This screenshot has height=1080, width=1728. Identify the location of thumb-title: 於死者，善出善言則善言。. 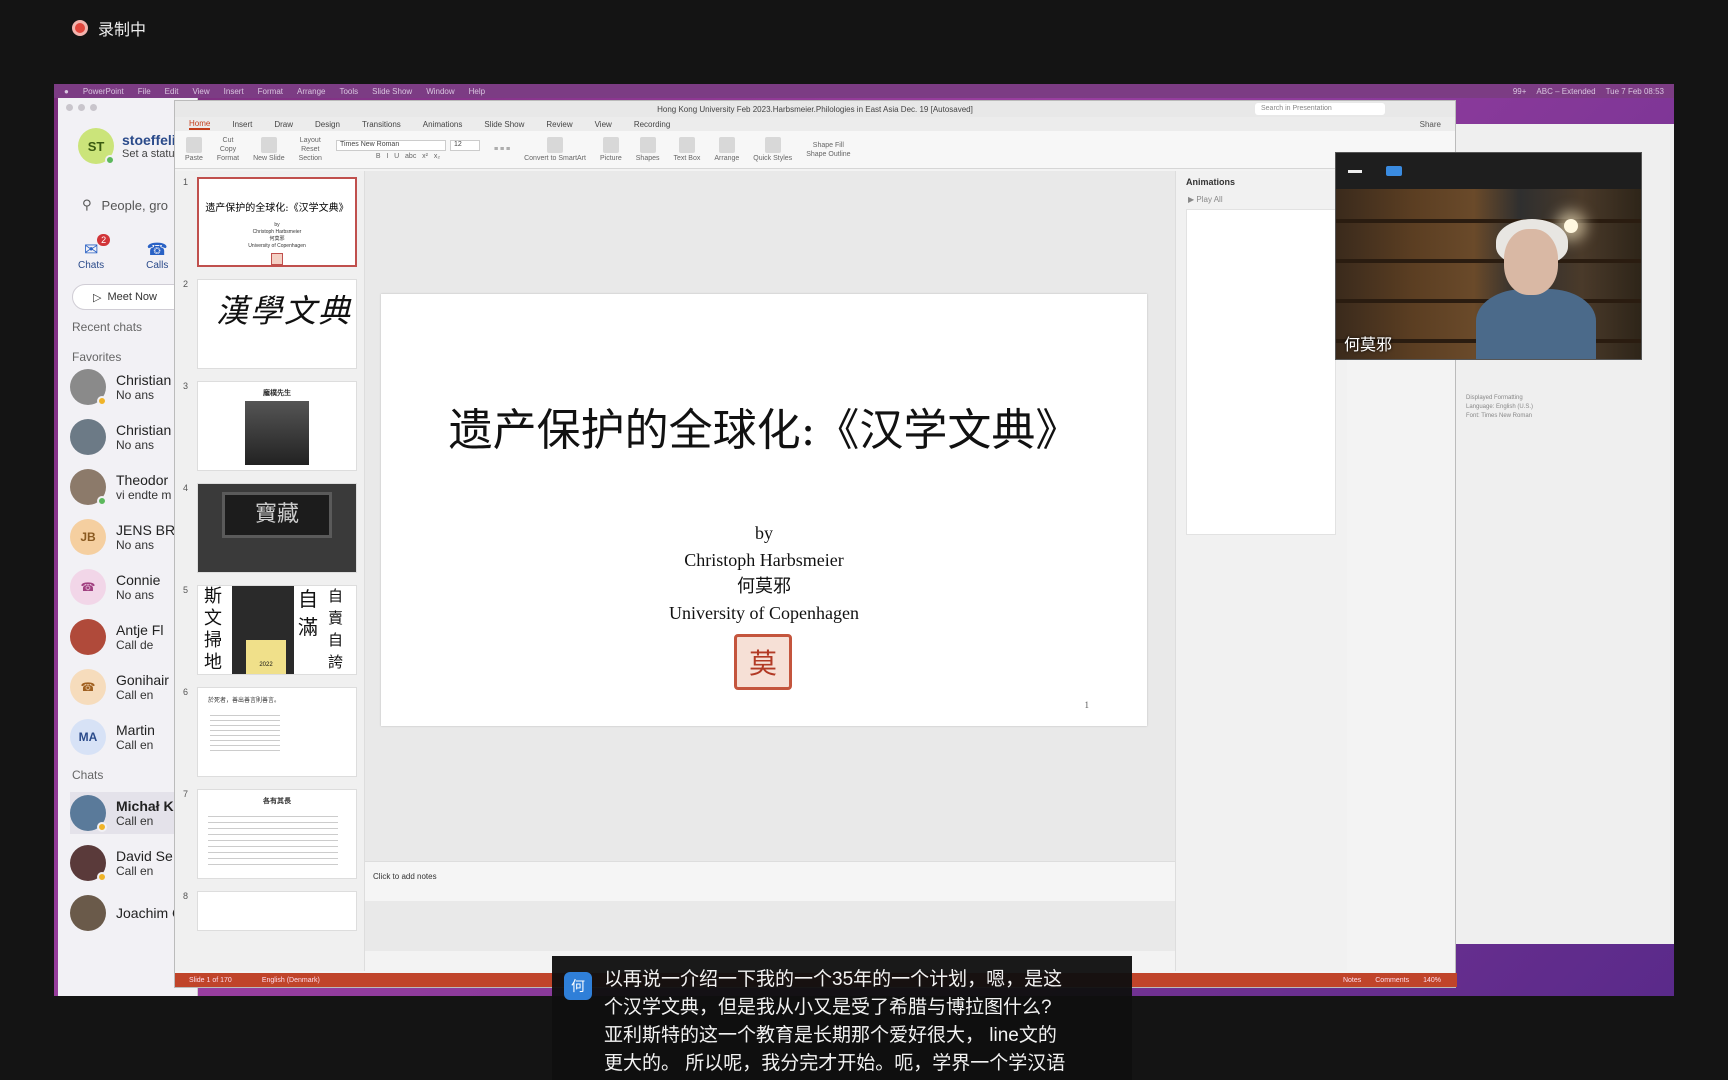
(244, 701).